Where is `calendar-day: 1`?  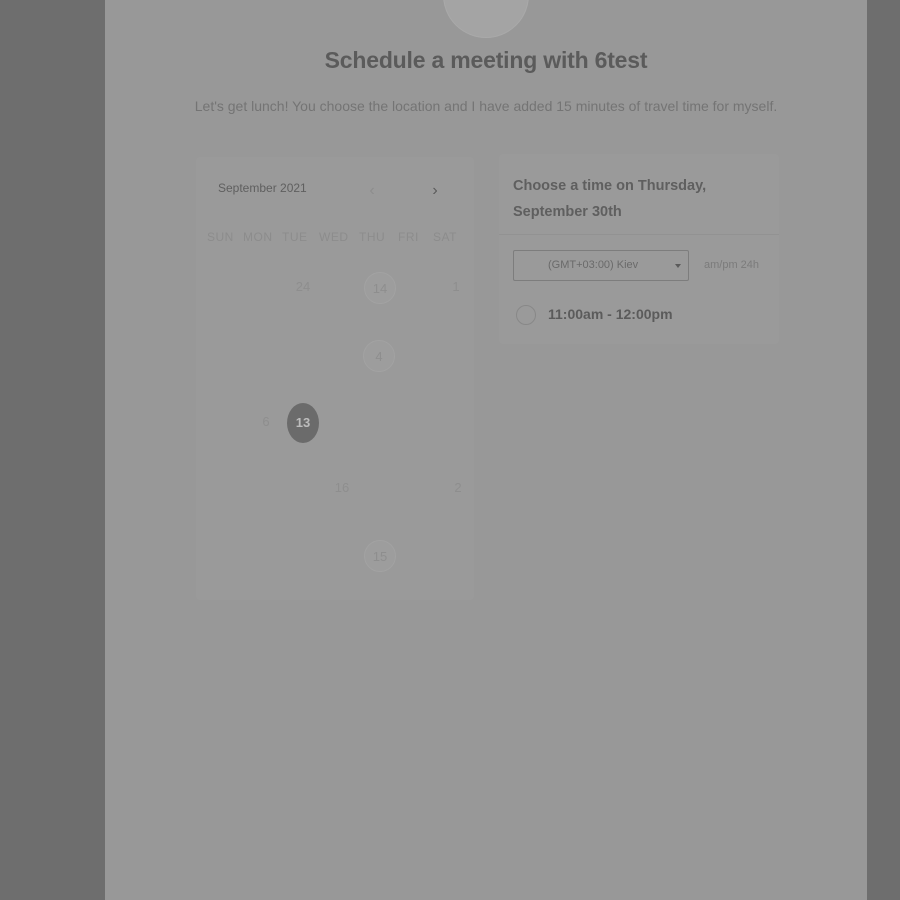
calendar-day: 1 is located at coordinates (456, 287).